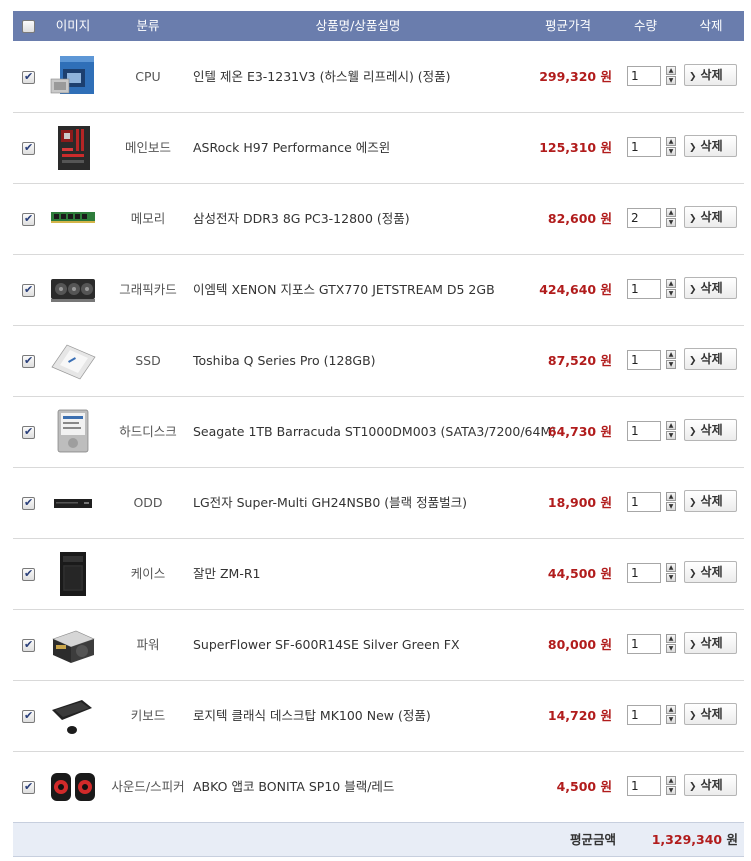  What do you see at coordinates (28, 26) in the screenshot?
I see `select-all-checkbox` at bounding box center [28, 26].